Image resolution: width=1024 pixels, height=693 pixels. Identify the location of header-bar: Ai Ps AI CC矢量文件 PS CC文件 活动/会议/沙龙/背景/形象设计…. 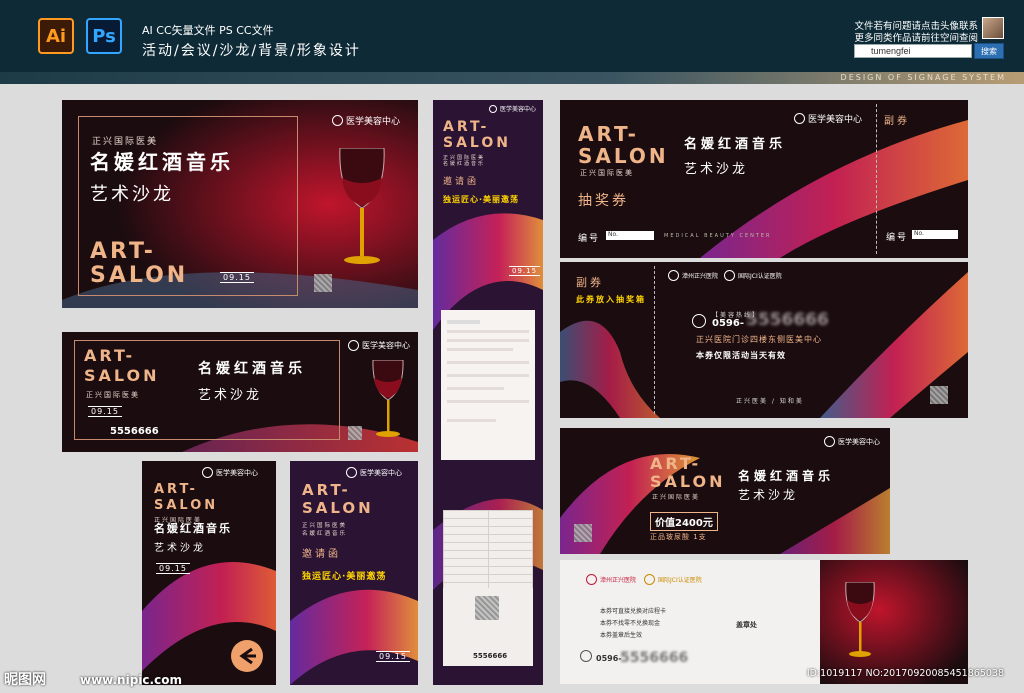
(512, 36).